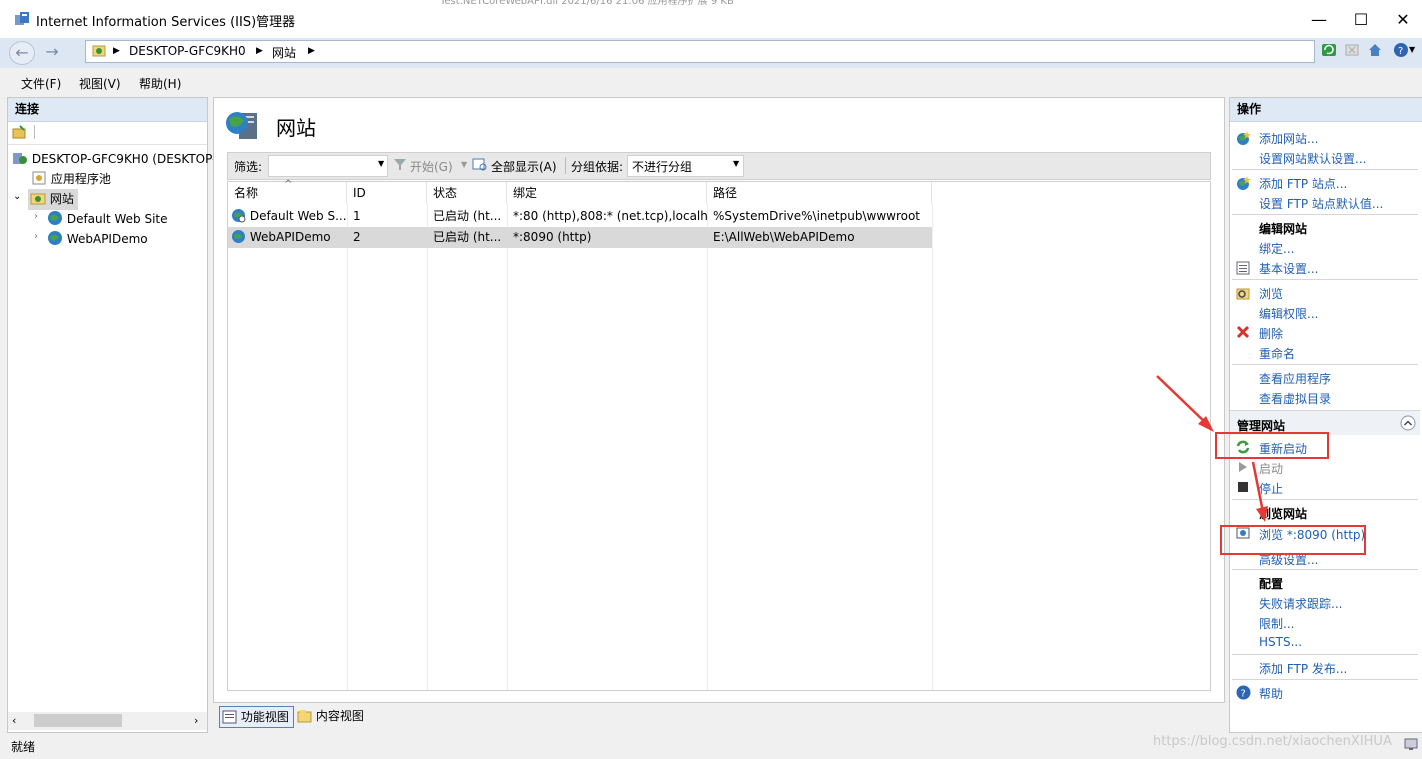  Describe the element at coordinates (1243, 293) in the screenshot. I see `explore-icon` at that location.